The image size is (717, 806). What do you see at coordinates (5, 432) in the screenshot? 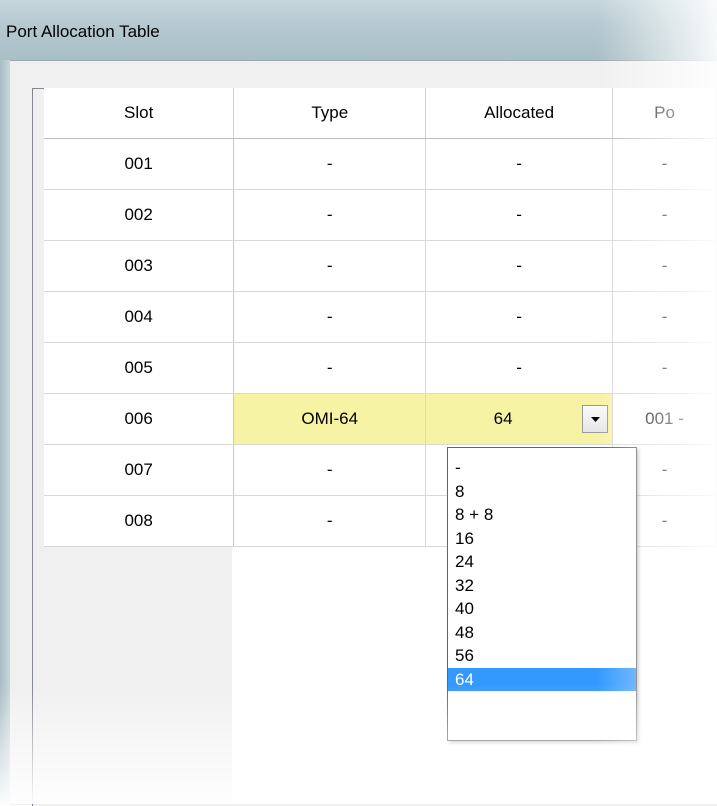
I see `window-border` at bounding box center [5, 432].